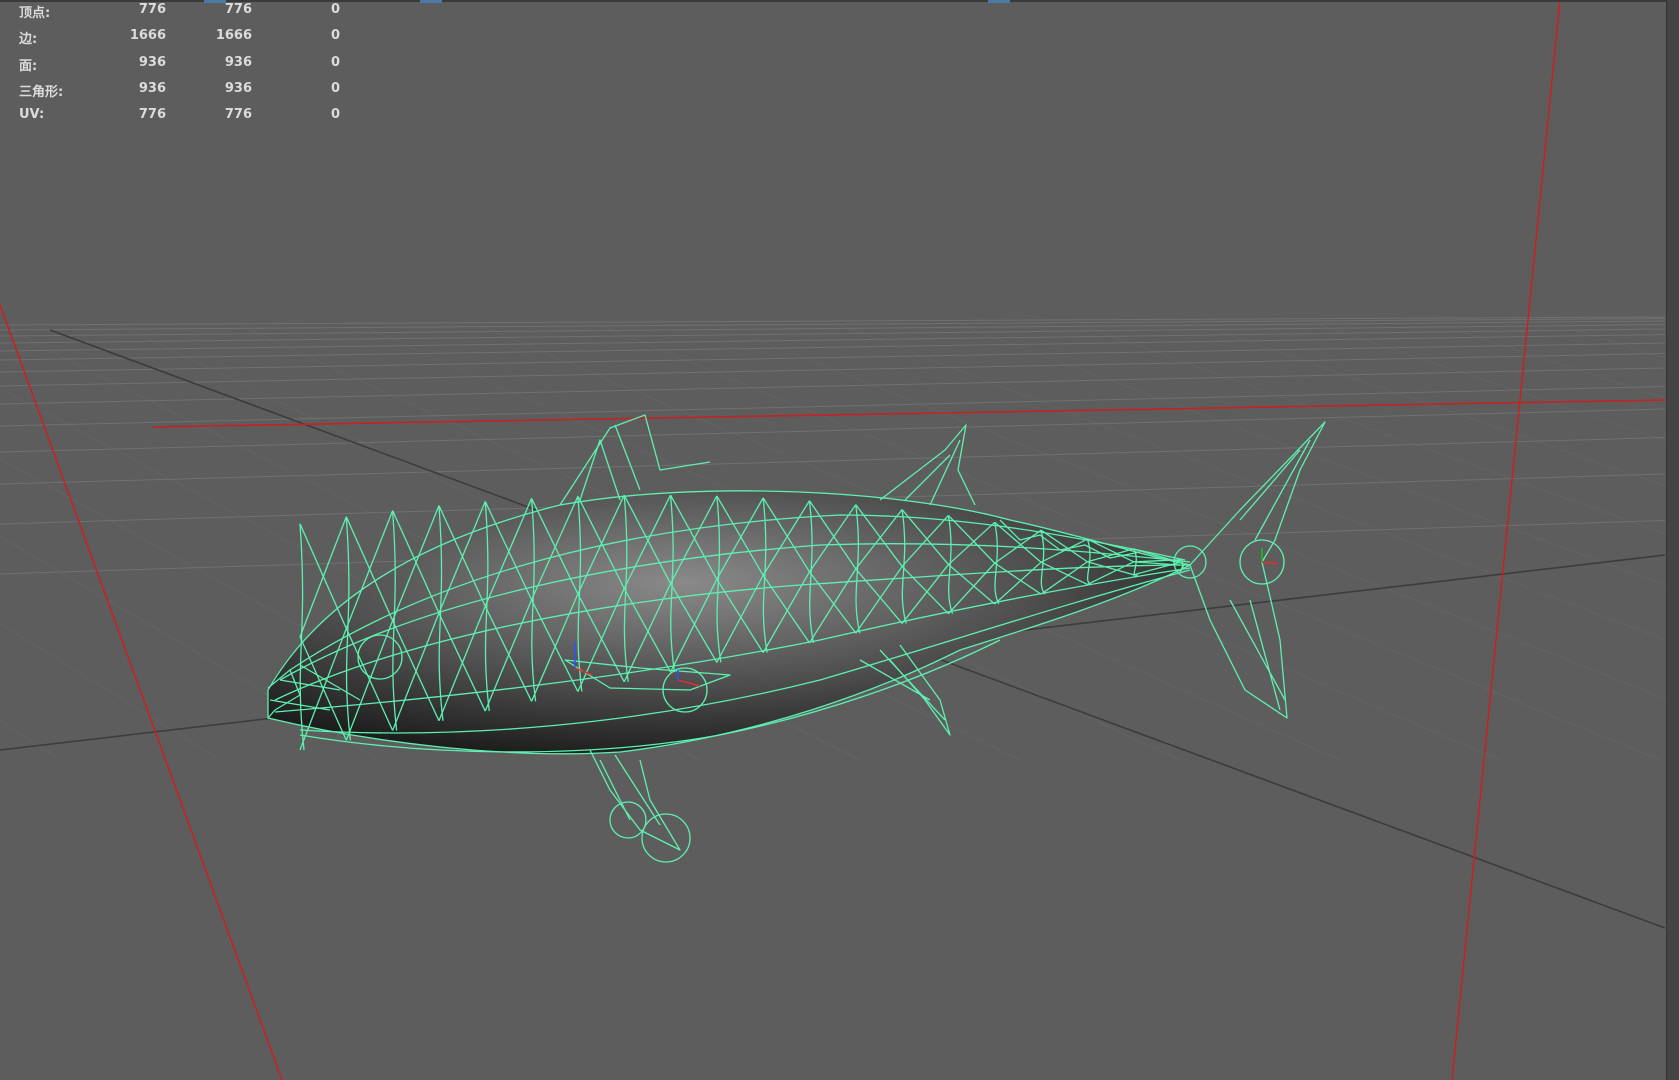 This screenshot has height=1080, width=1679. What do you see at coordinates (666, 838) in the screenshot?
I see `pelvic-joint-b` at bounding box center [666, 838].